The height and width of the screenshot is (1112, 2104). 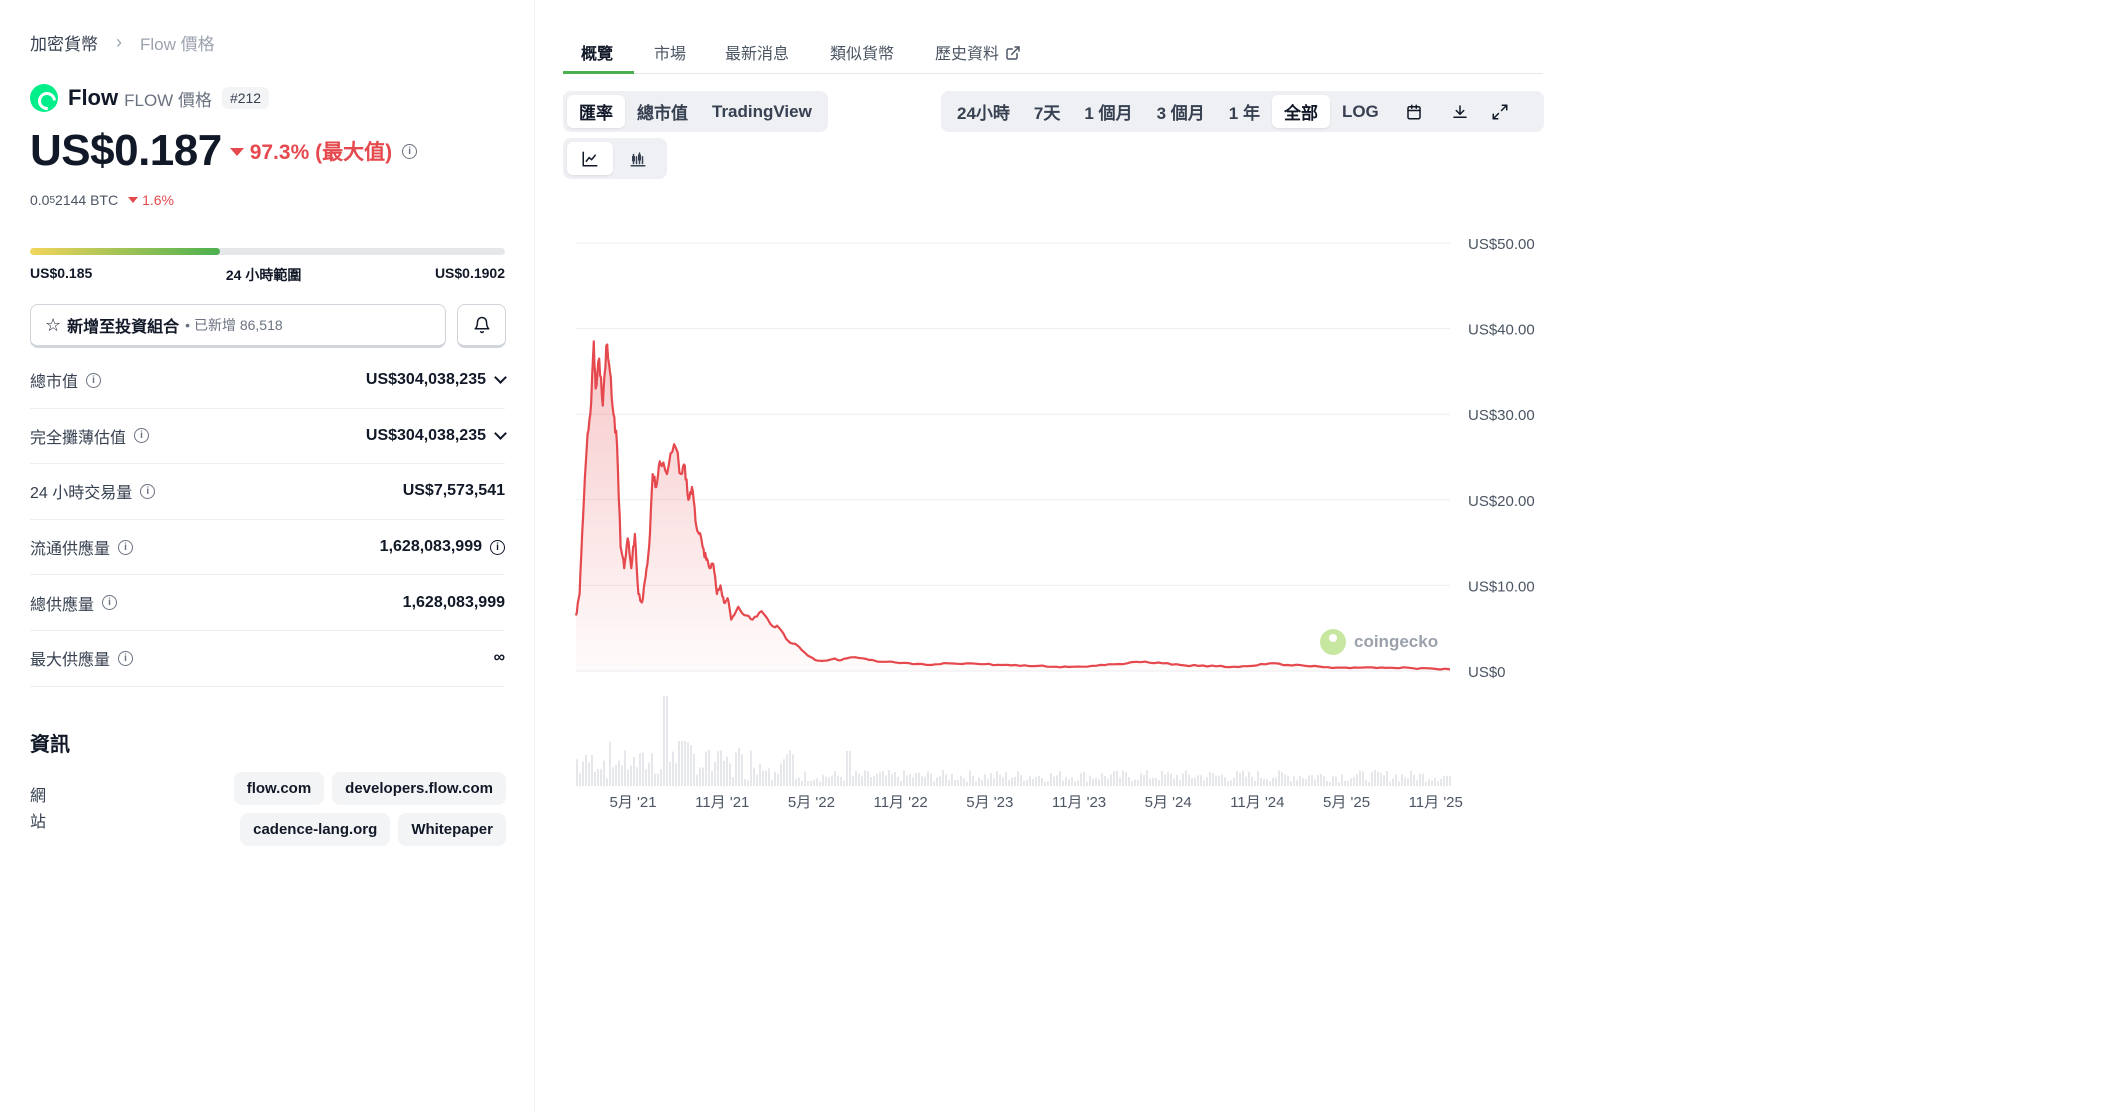 What do you see at coordinates (1346, 802) in the screenshot?
I see `x-tick-label: 5月 '25` at bounding box center [1346, 802].